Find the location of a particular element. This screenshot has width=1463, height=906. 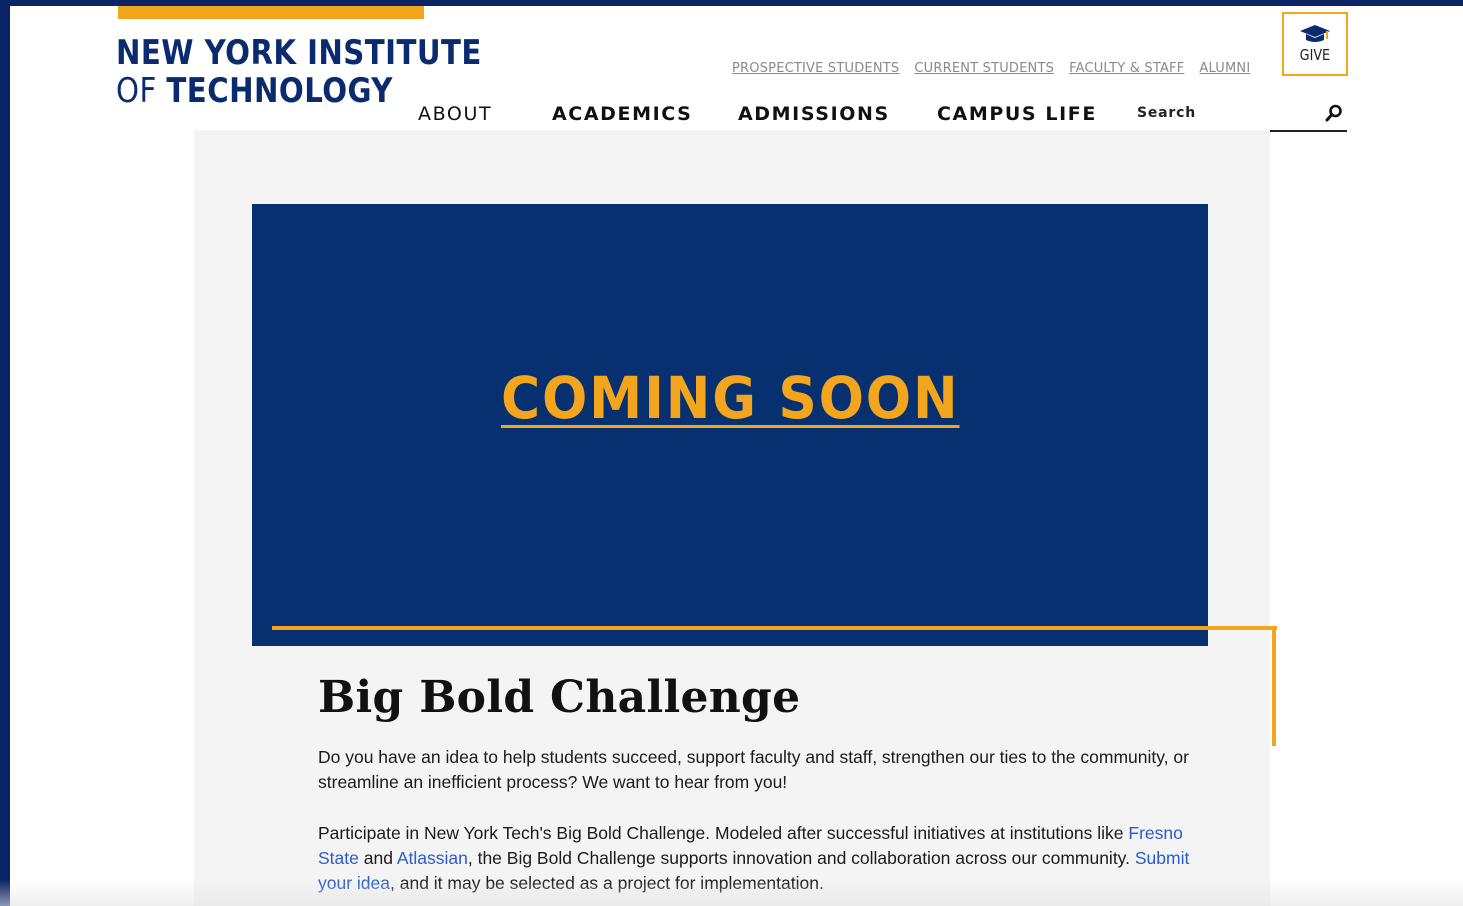

logo-line-1: NEW YORK INSTITUTE is located at coordinates (299, 53).